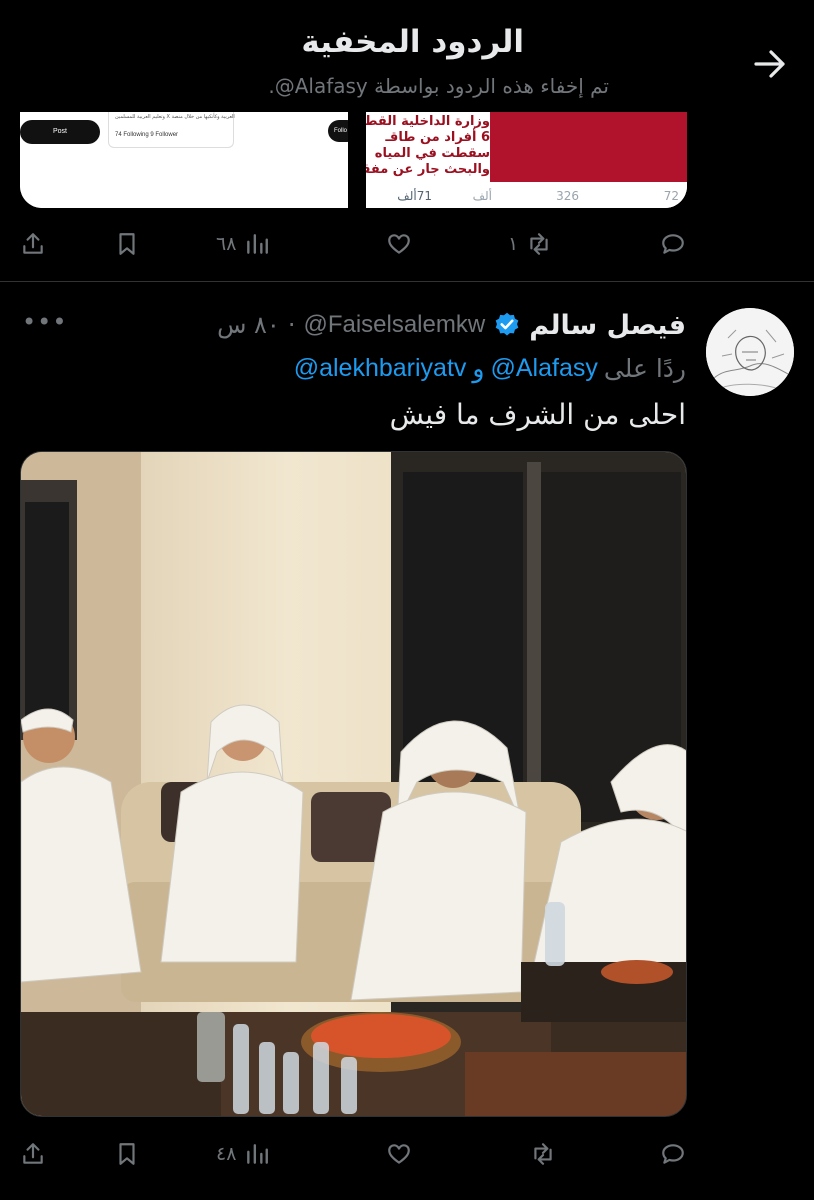 The height and width of the screenshot is (1200, 814). I want to click on mention-link: @Alafasy, so click(543, 368).